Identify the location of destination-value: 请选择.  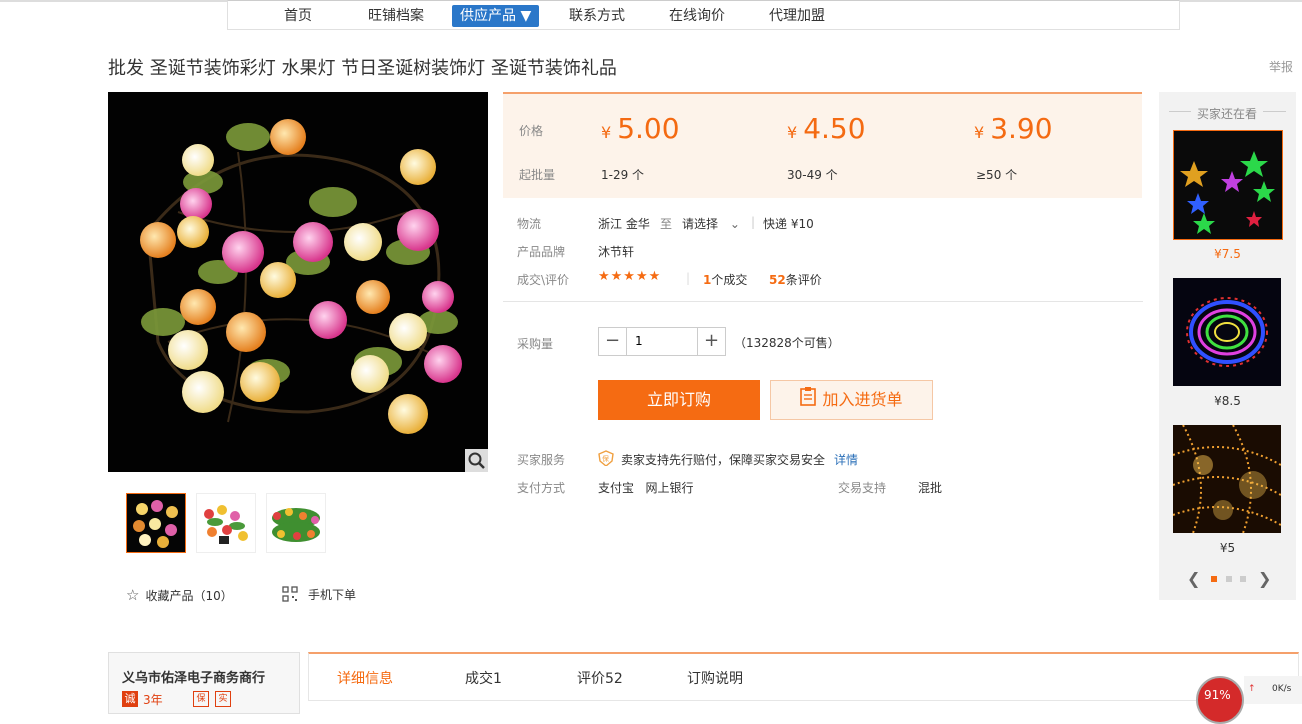
(700, 224).